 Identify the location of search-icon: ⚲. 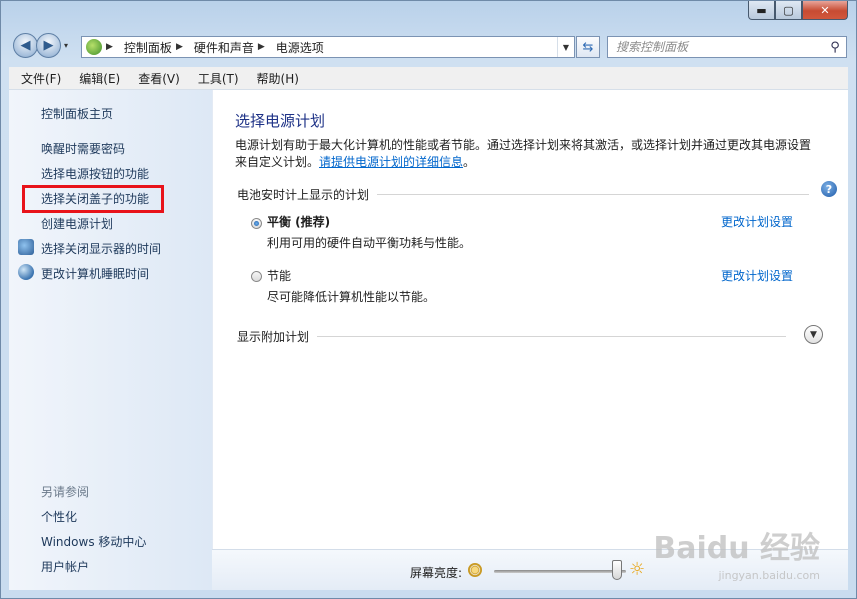
(835, 47).